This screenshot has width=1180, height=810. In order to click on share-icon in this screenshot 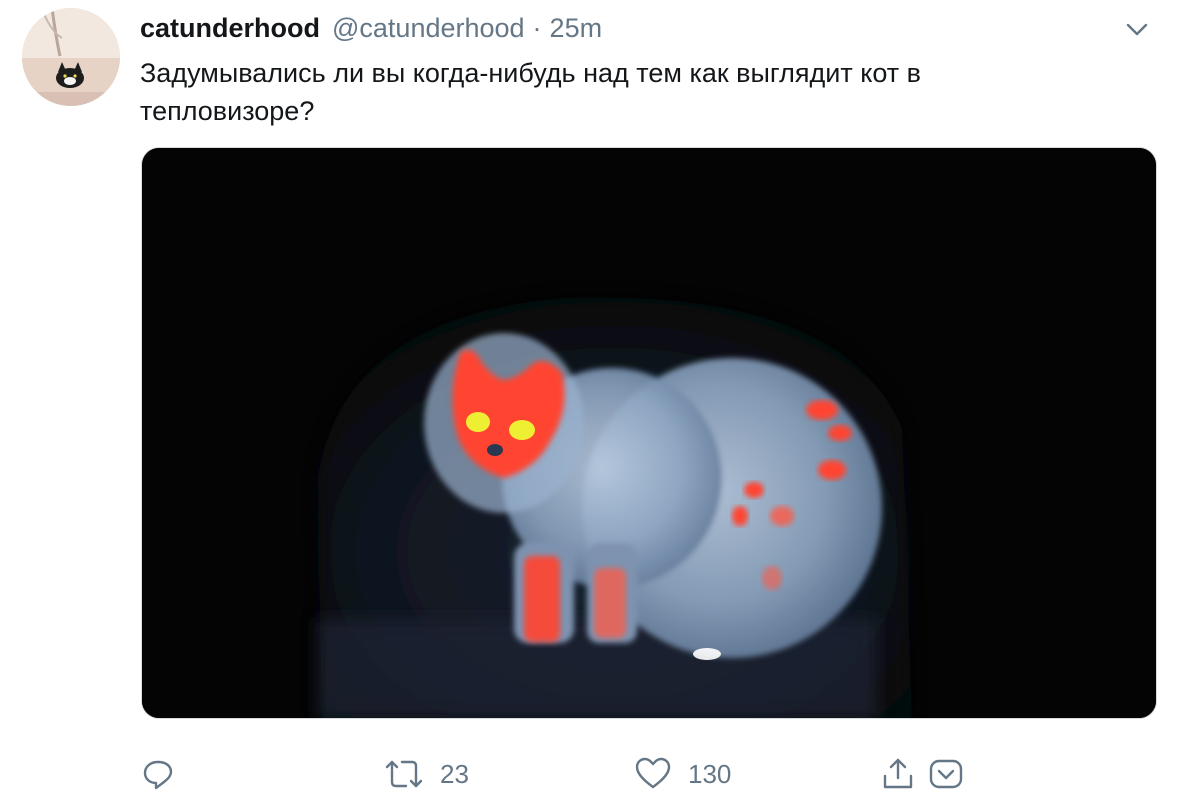, I will do `click(898, 773)`.